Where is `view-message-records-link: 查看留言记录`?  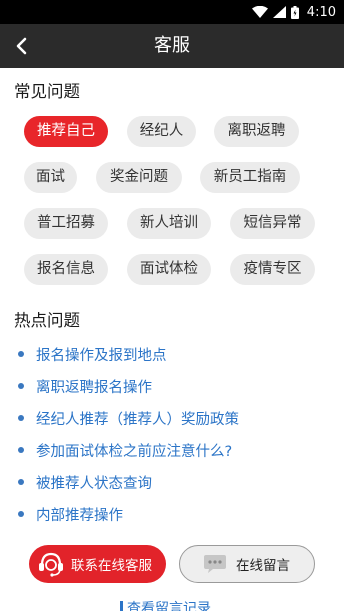
view-message-records-link: 查看留言记录 is located at coordinates (165, 606).